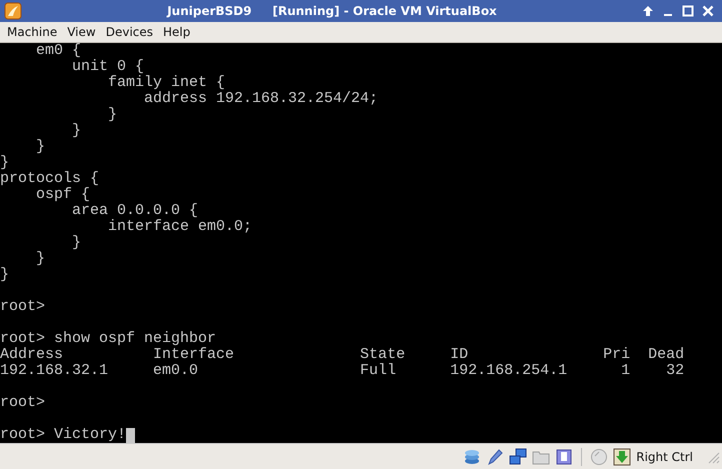 The image size is (722, 469). What do you see at coordinates (260, 99) in the screenshot?
I see `terminal-line: address 192.168.32.254/24;` at bounding box center [260, 99].